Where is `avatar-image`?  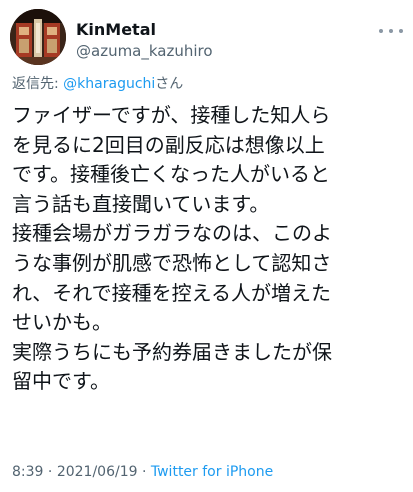 avatar-image is located at coordinates (38, 37).